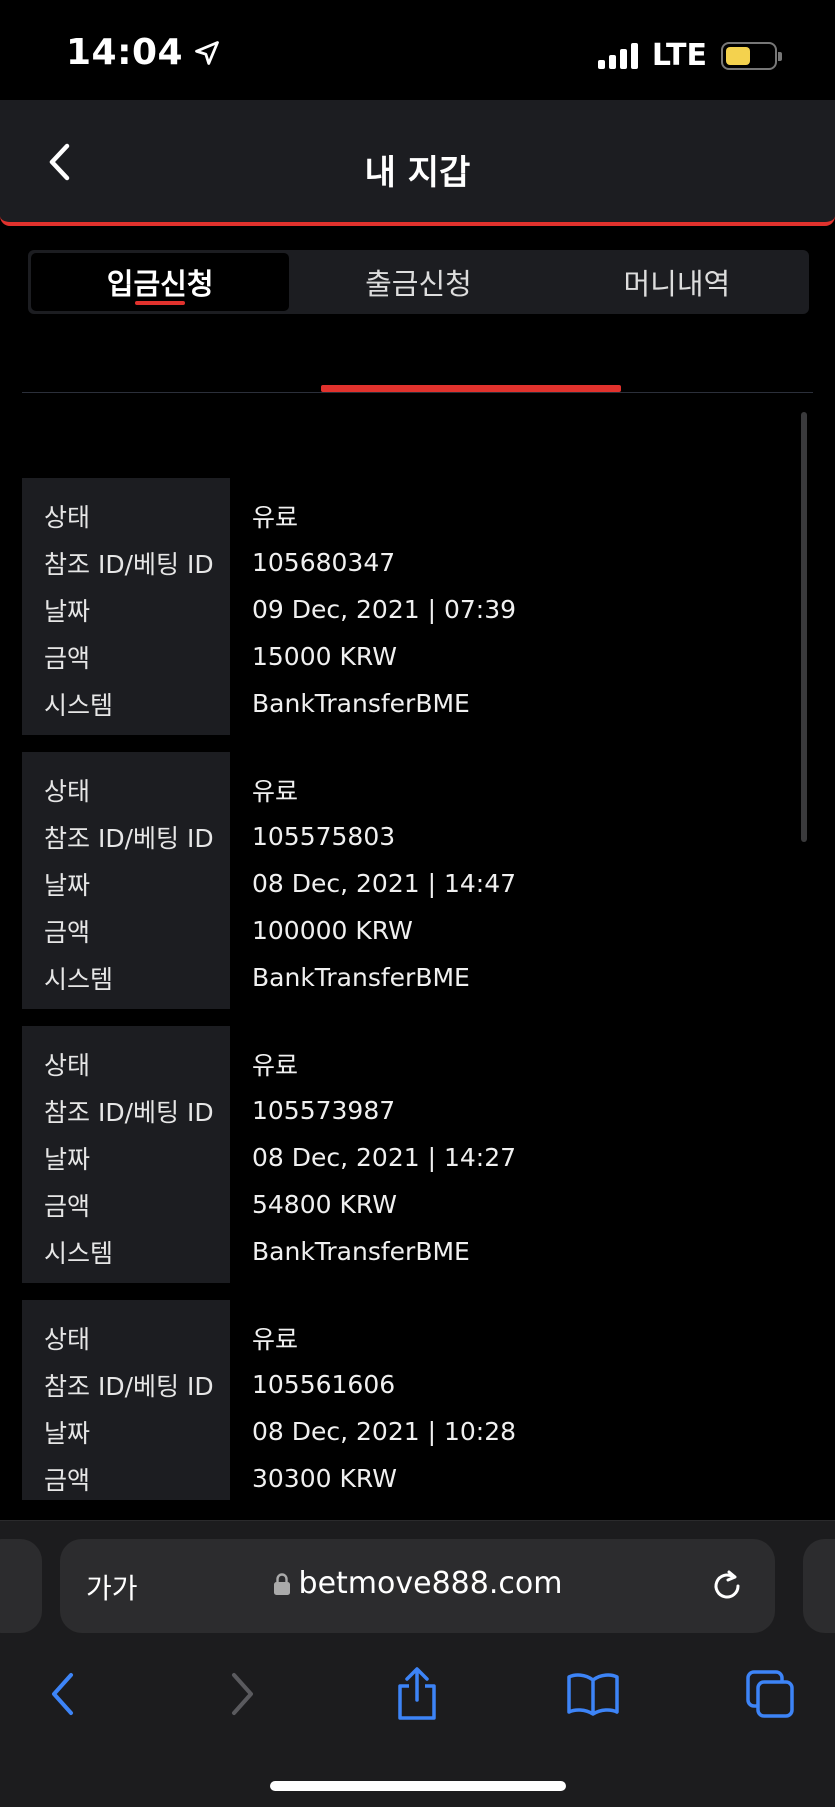  What do you see at coordinates (384, 609) in the screenshot?
I see `value-date: 09 Dec, 2021 | 07:39` at bounding box center [384, 609].